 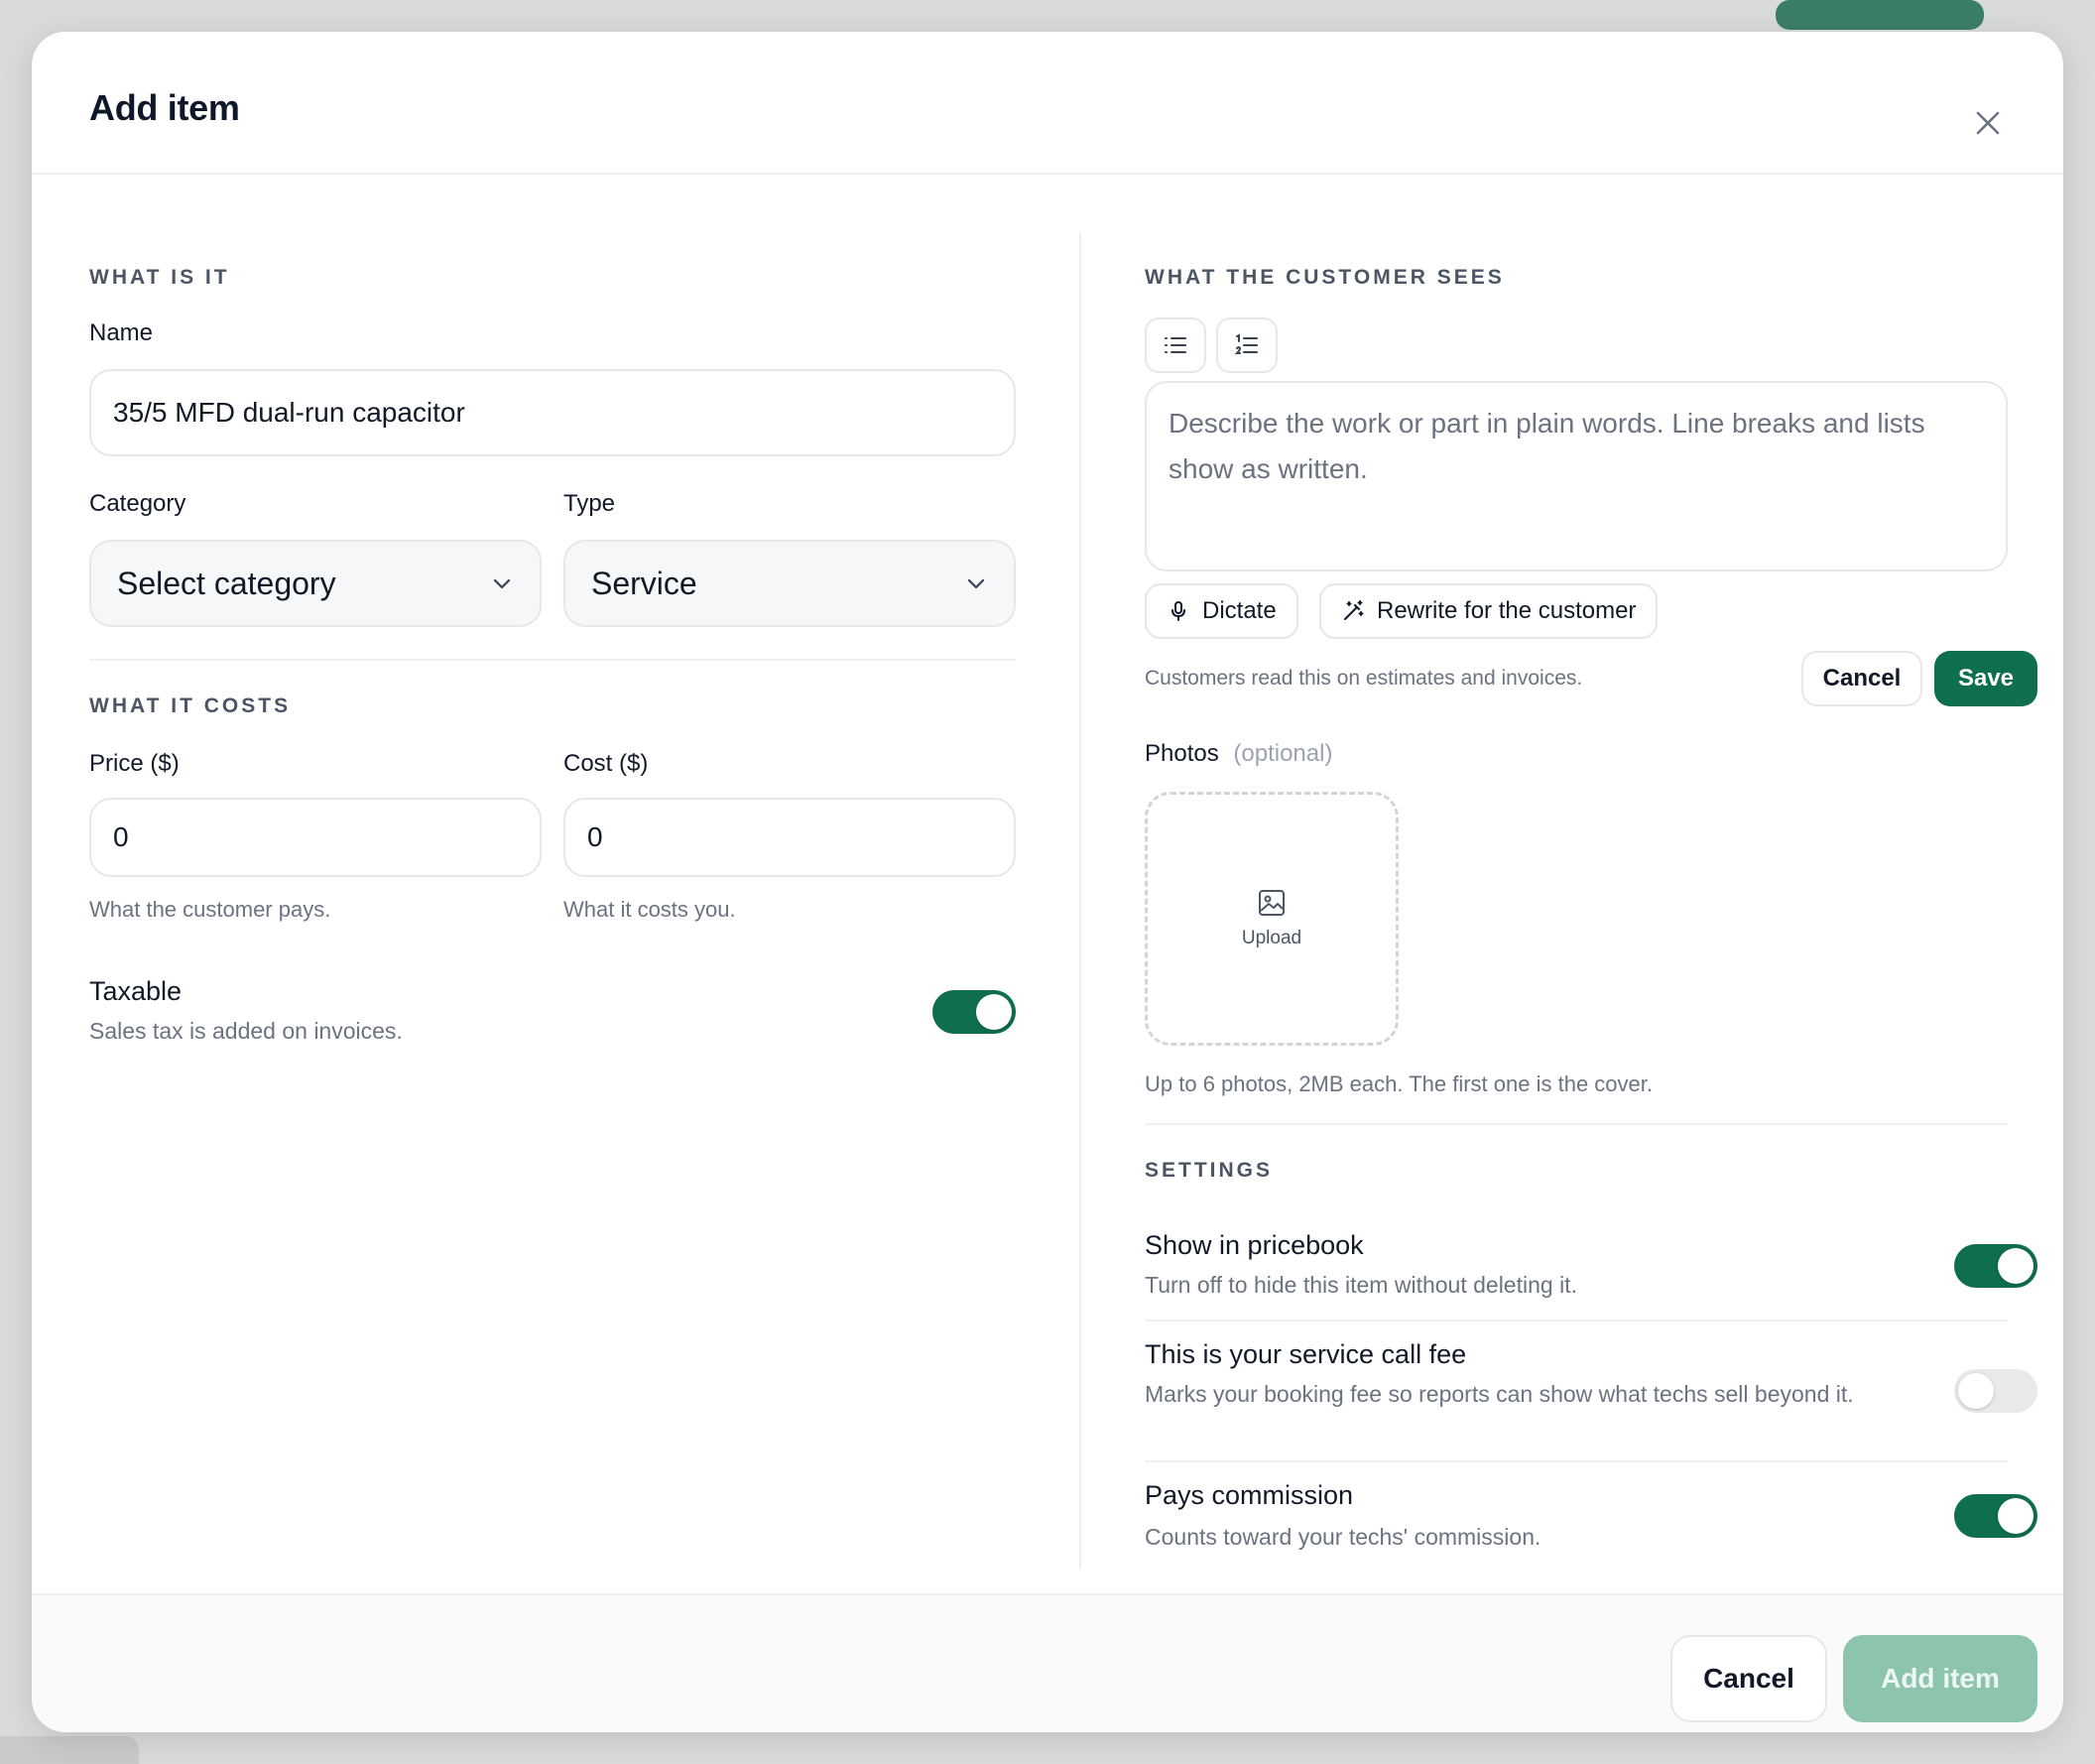 I want to click on dictate-label: Dictate, so click(x=1239, y=610).